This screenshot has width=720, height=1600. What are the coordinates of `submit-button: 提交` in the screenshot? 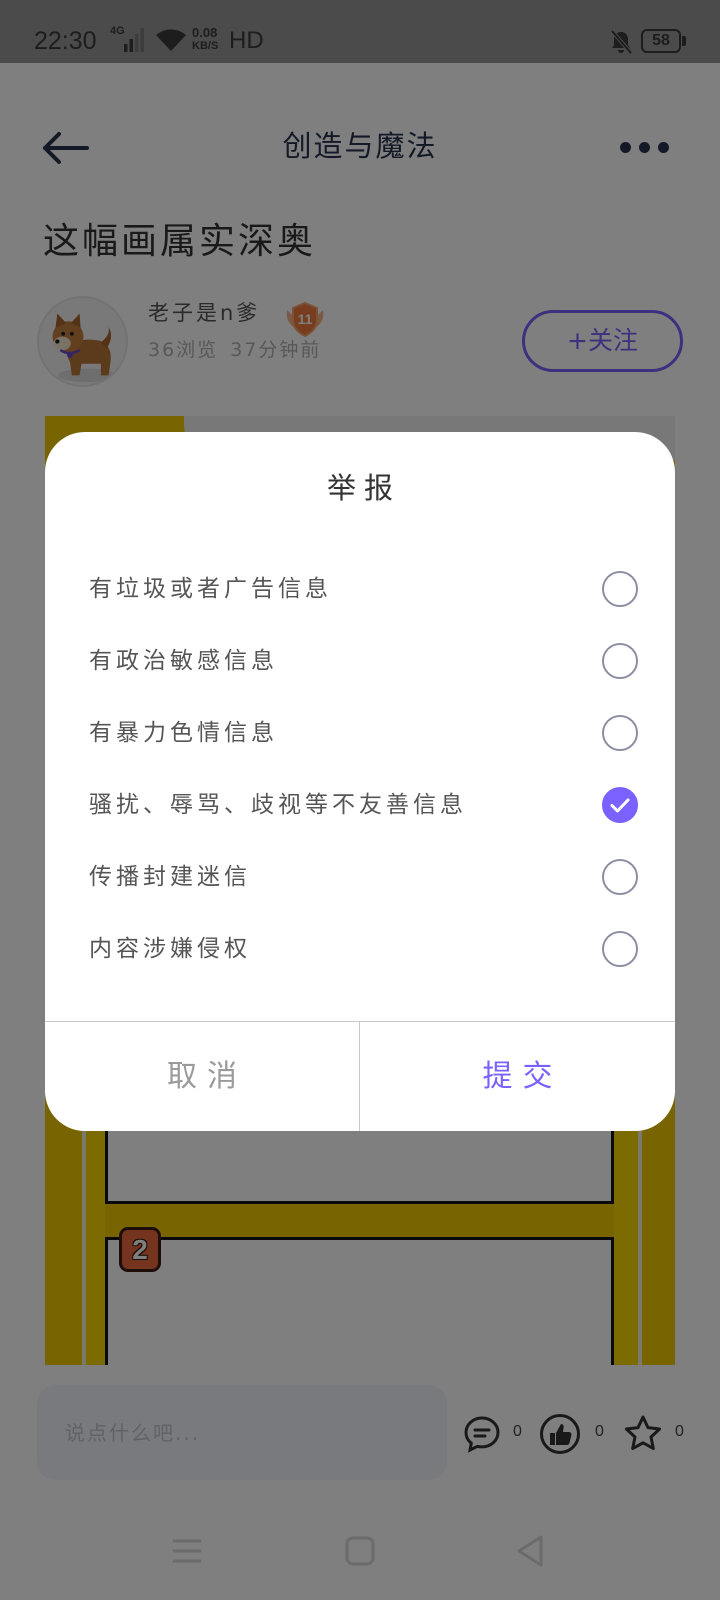 It's located at (517, 1076).